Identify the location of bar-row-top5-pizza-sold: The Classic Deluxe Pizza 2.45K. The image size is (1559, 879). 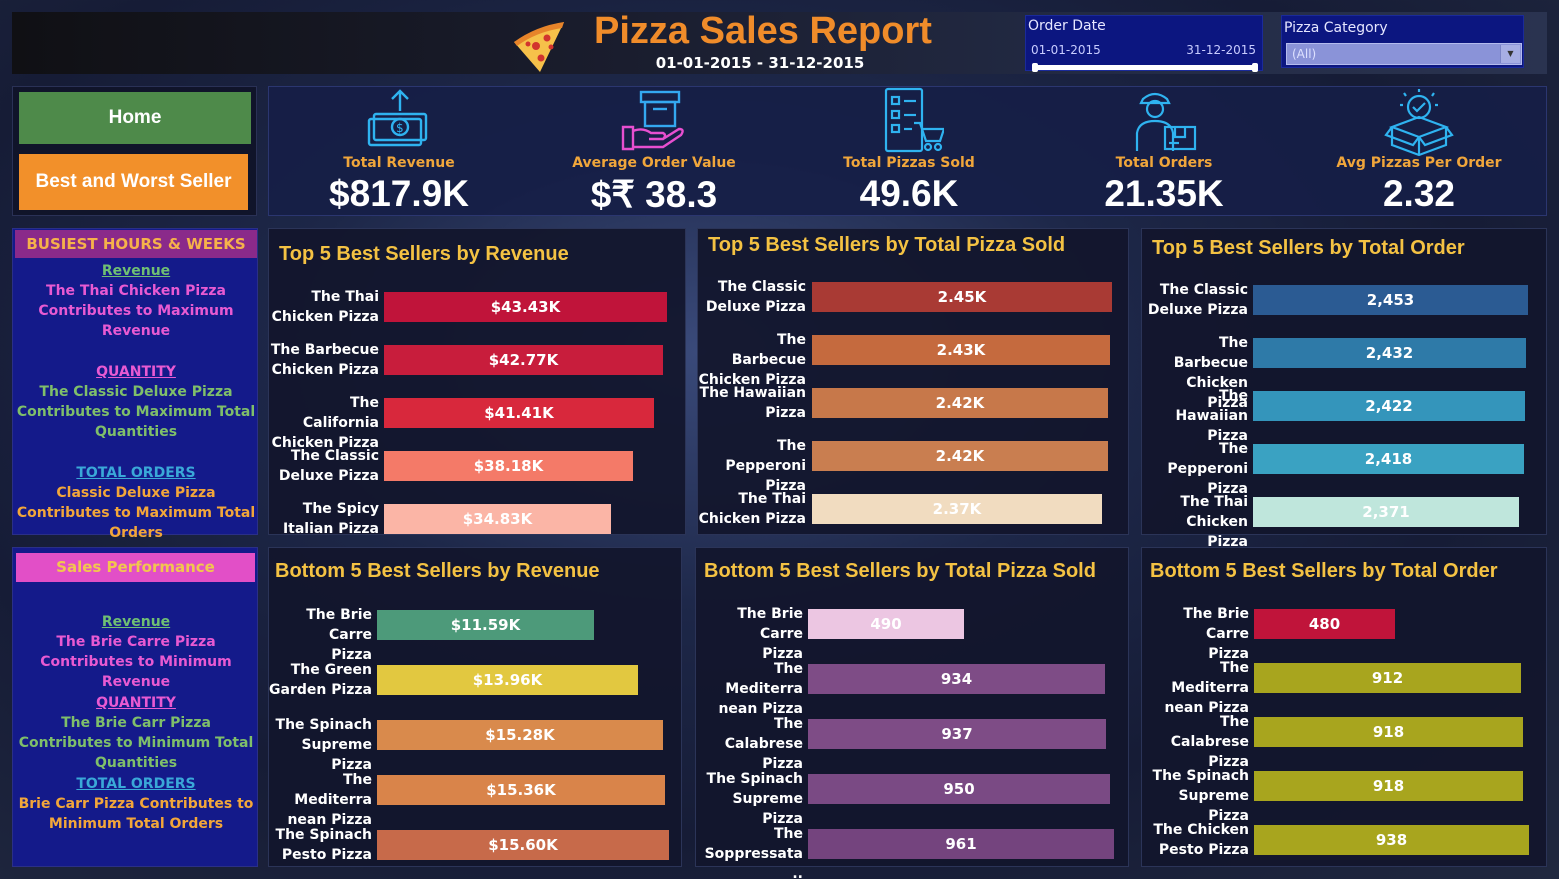
(913, 297).